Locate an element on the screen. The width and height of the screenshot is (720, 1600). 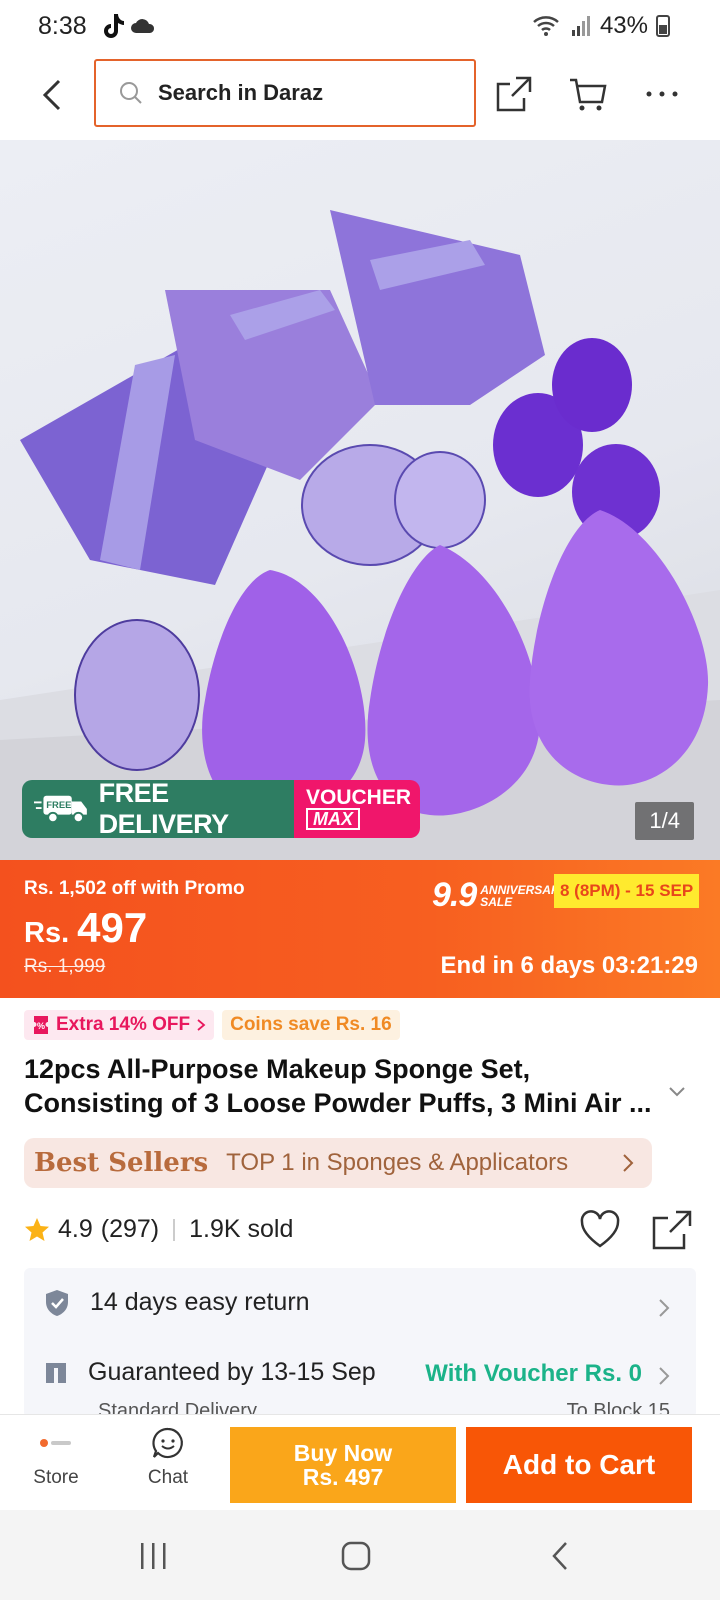
rating-row: 4.9 (297) 1.9K sold is located at coordinates (158, 1229).